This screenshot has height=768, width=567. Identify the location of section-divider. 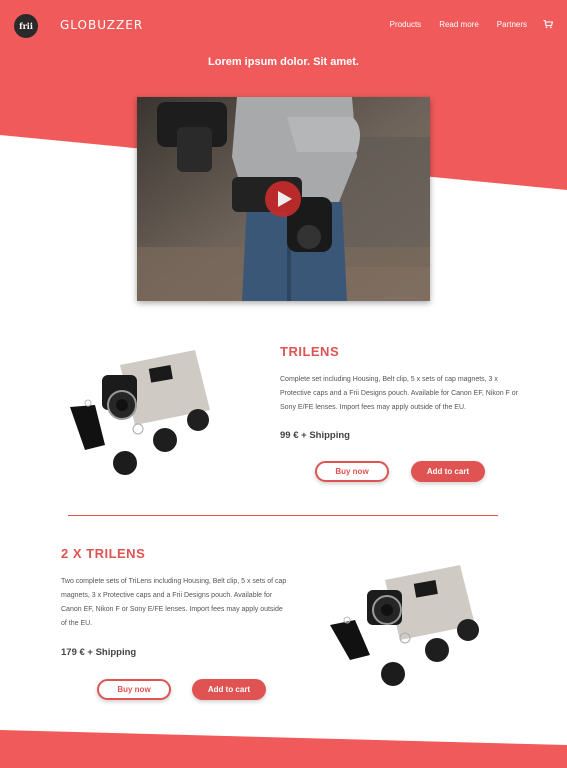
(283, 515).